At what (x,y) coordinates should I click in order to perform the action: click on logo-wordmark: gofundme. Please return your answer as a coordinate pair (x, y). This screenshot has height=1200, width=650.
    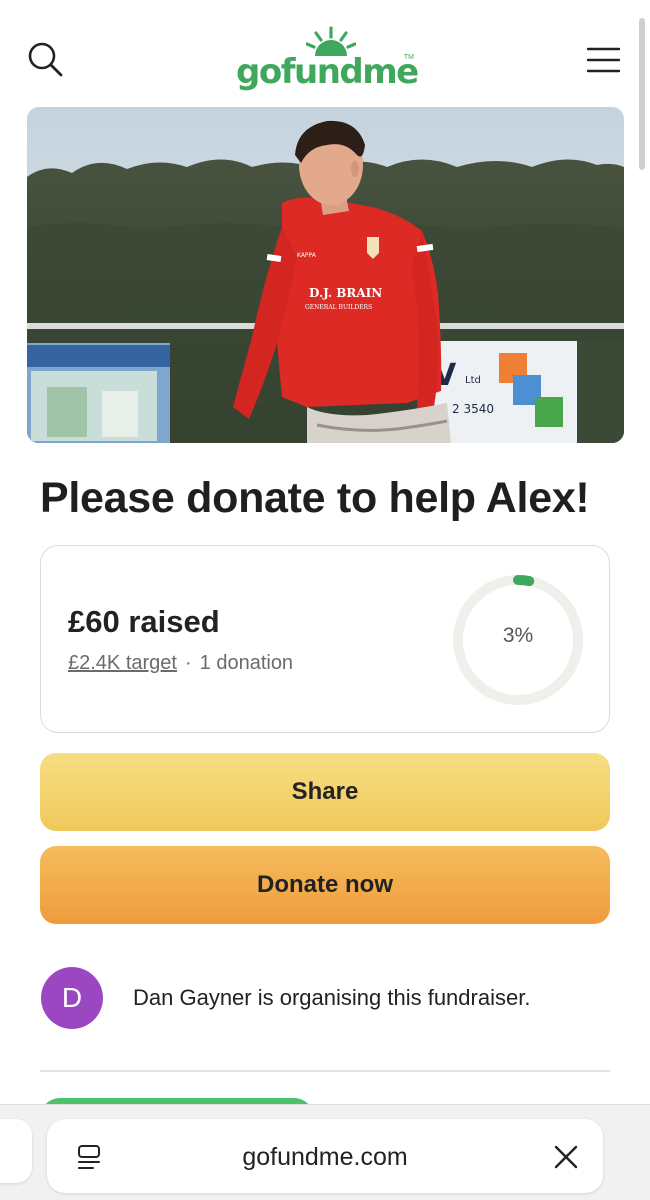
    Looking at the image, I should click on (327, 72).